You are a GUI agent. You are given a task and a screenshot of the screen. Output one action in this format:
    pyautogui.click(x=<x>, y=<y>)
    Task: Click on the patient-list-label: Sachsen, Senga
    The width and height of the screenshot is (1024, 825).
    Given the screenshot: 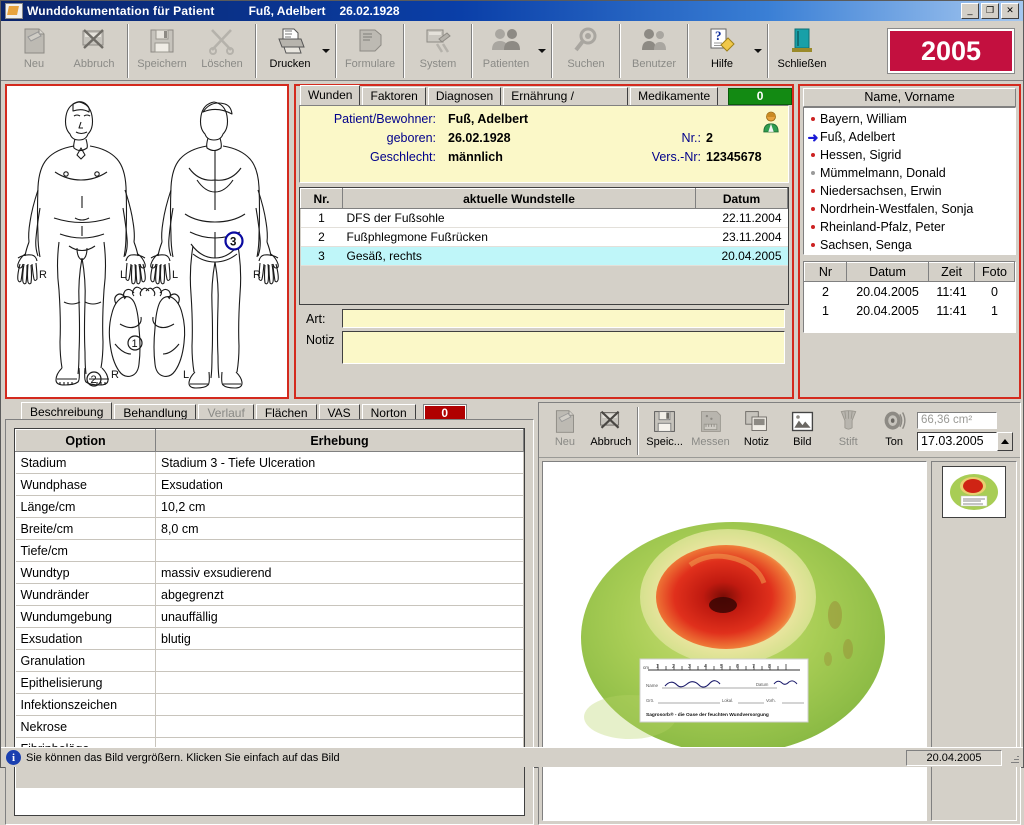 What is the action you would take?
    pyautogui.click(x=866, y=245)
    